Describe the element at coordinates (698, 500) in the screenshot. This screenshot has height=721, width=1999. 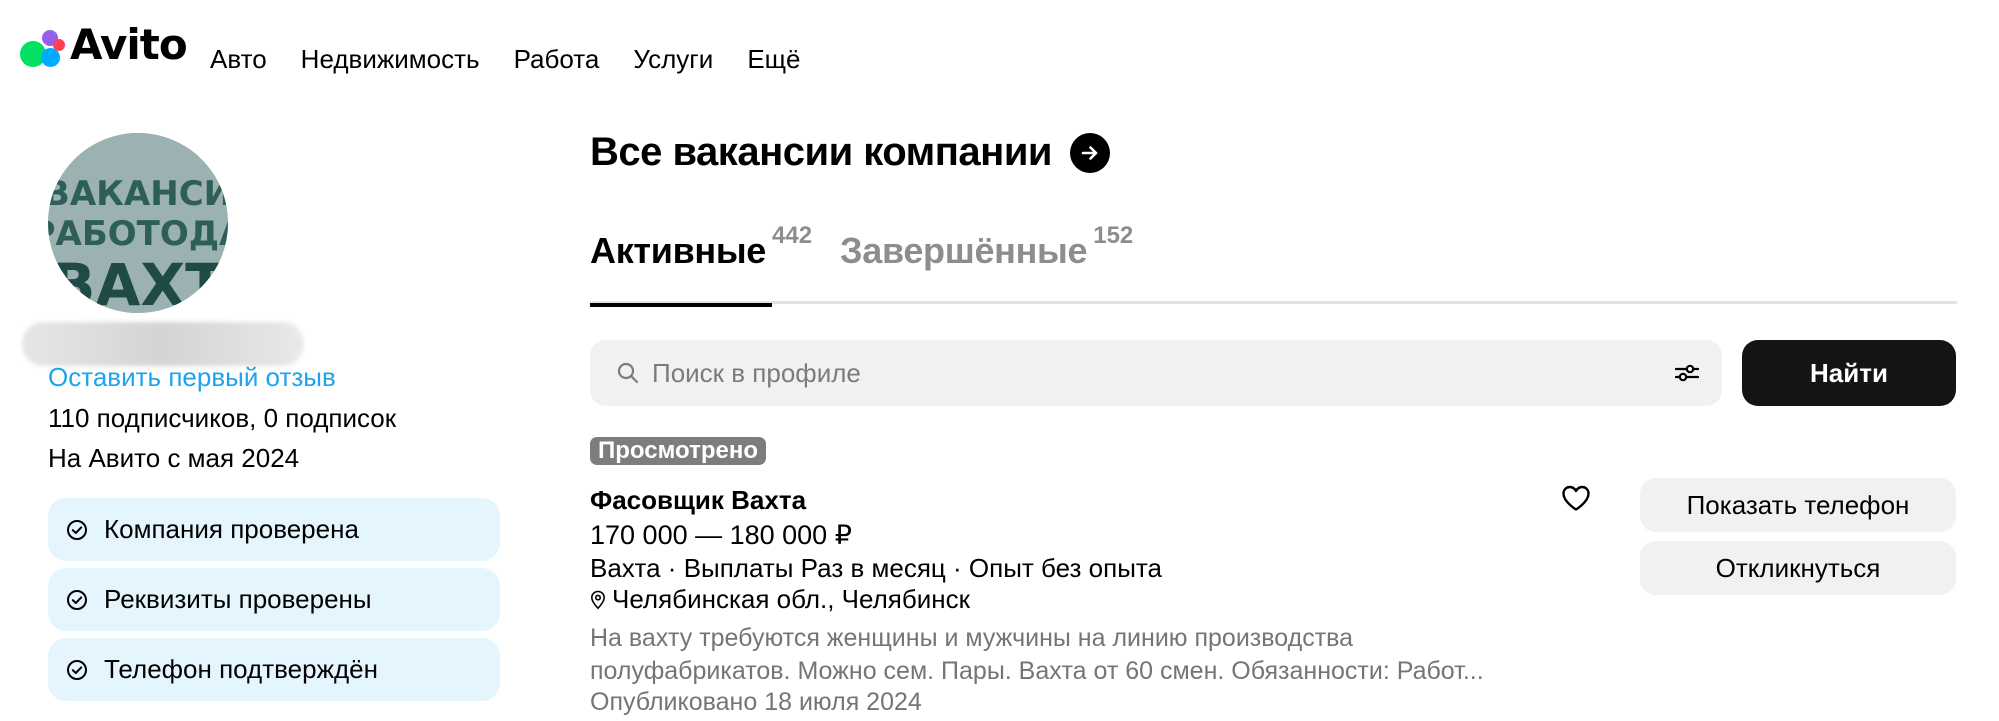
I see `vacancy-title: Фасовщик Вахта` at that location.